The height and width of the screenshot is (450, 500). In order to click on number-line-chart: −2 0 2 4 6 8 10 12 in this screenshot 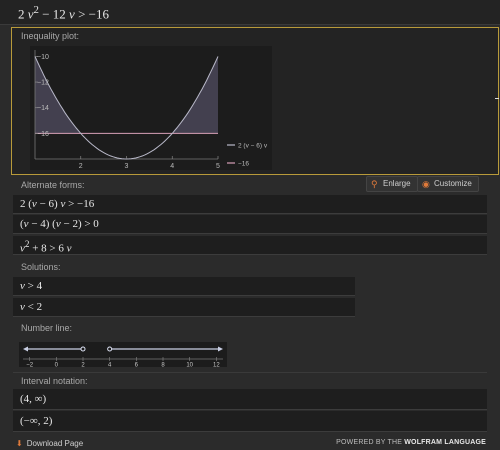, I will do `click(123, 354)`.